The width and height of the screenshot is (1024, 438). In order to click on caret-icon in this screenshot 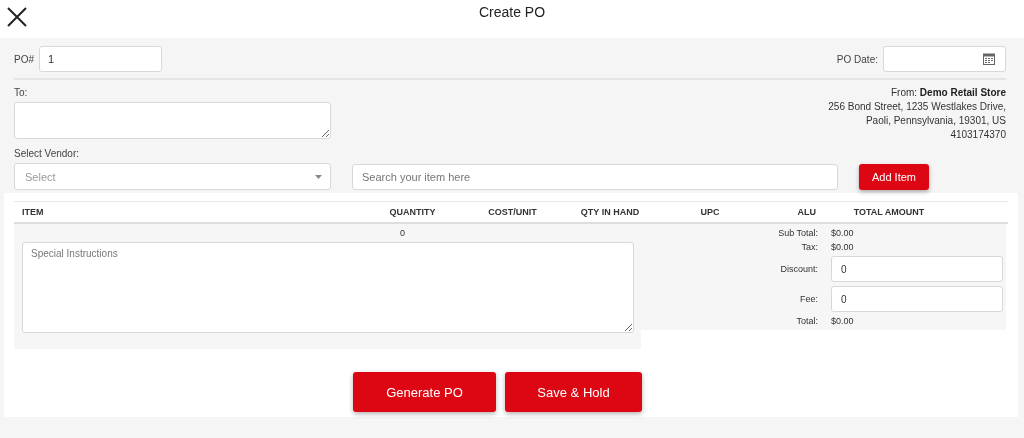, I will do `click(318, 176)`.